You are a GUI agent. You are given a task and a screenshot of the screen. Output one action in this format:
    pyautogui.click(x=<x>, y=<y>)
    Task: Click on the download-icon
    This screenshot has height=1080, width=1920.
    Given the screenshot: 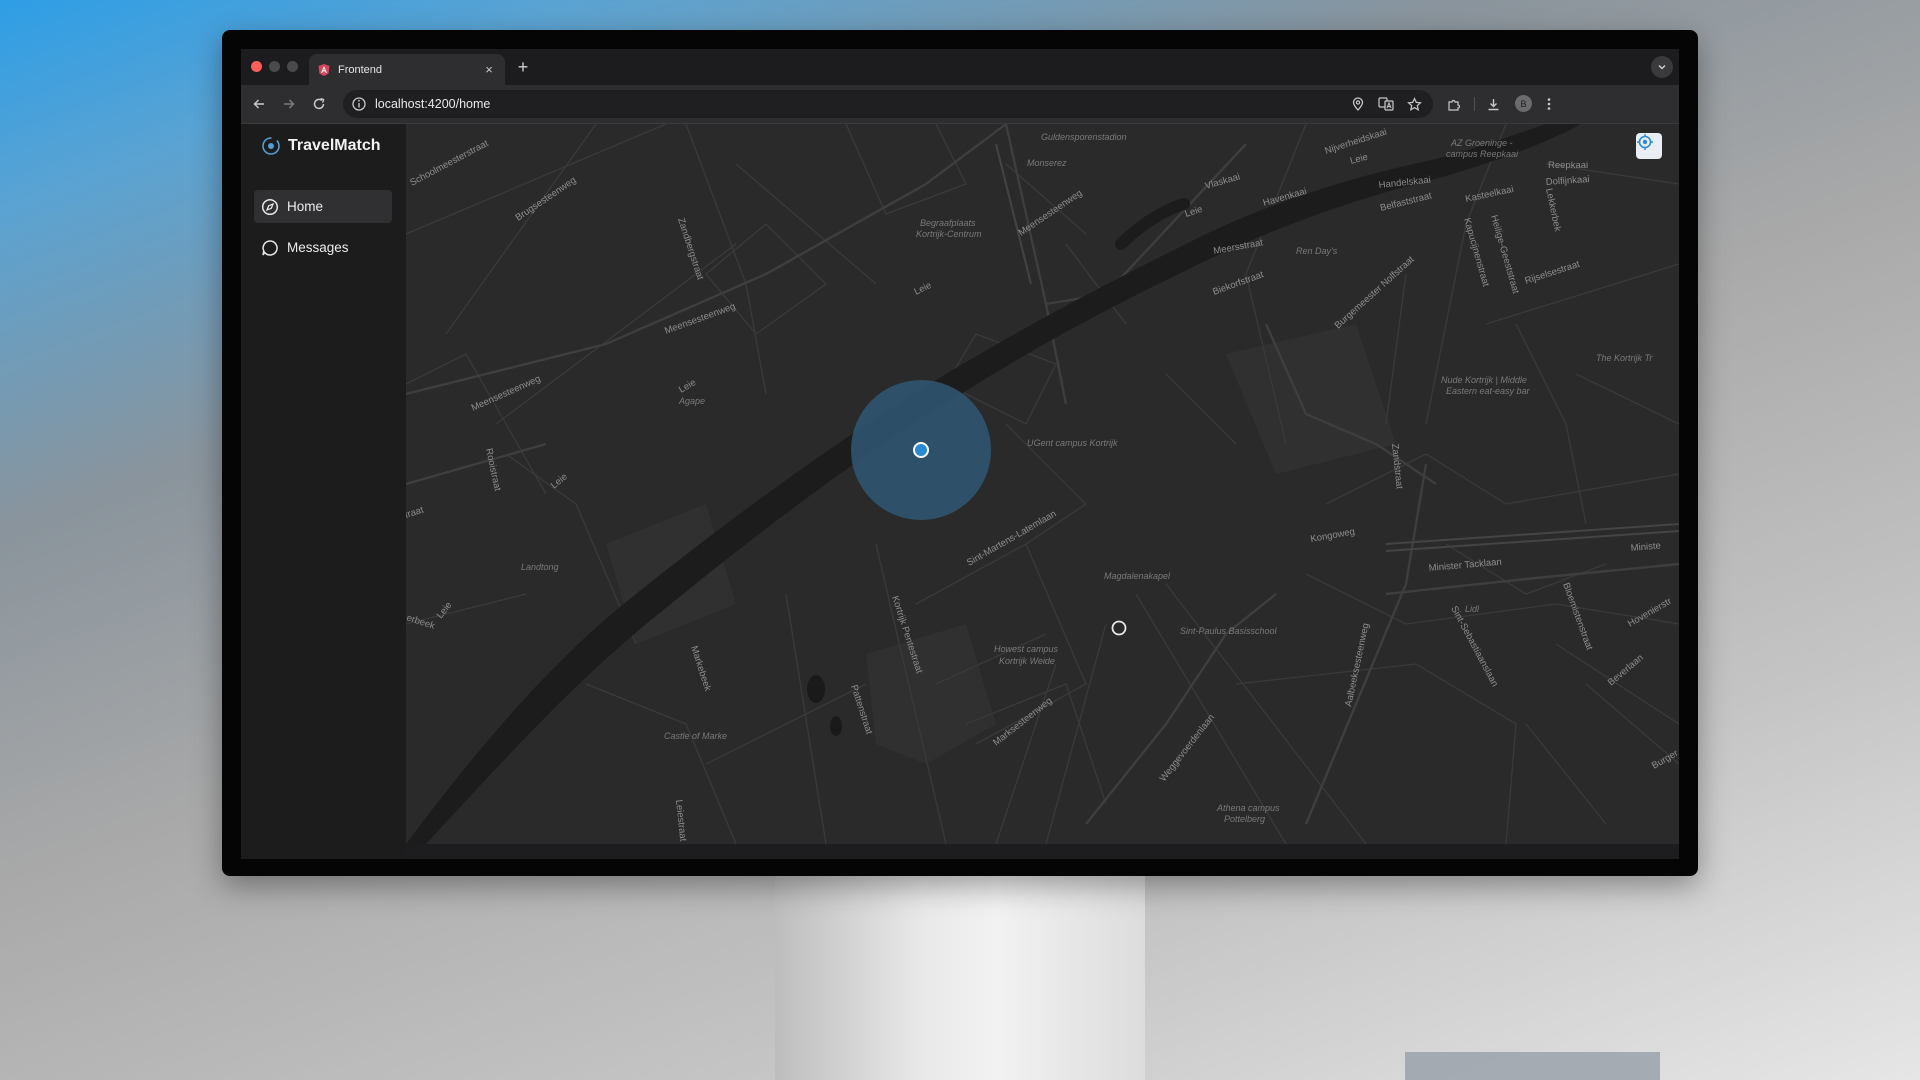 What is the action you would take?
    pyautogui.click(x=1493, y=104)
    